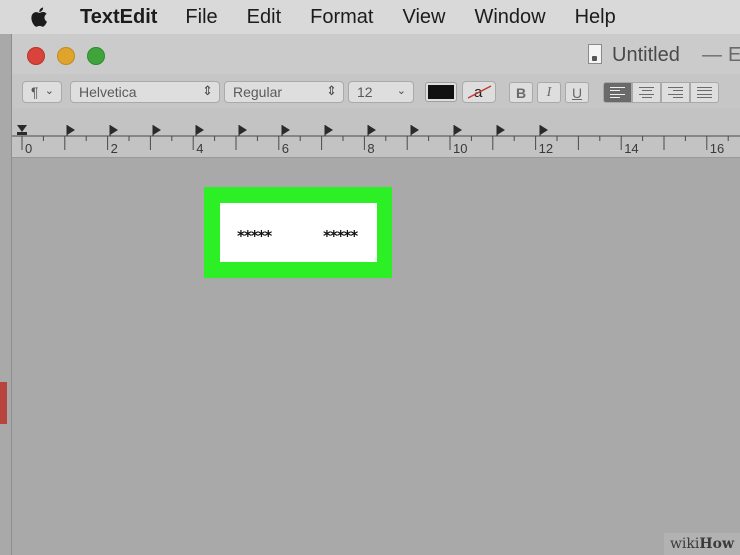  I want to click on wikihow-watermark: wiki How, so click(701, 544).